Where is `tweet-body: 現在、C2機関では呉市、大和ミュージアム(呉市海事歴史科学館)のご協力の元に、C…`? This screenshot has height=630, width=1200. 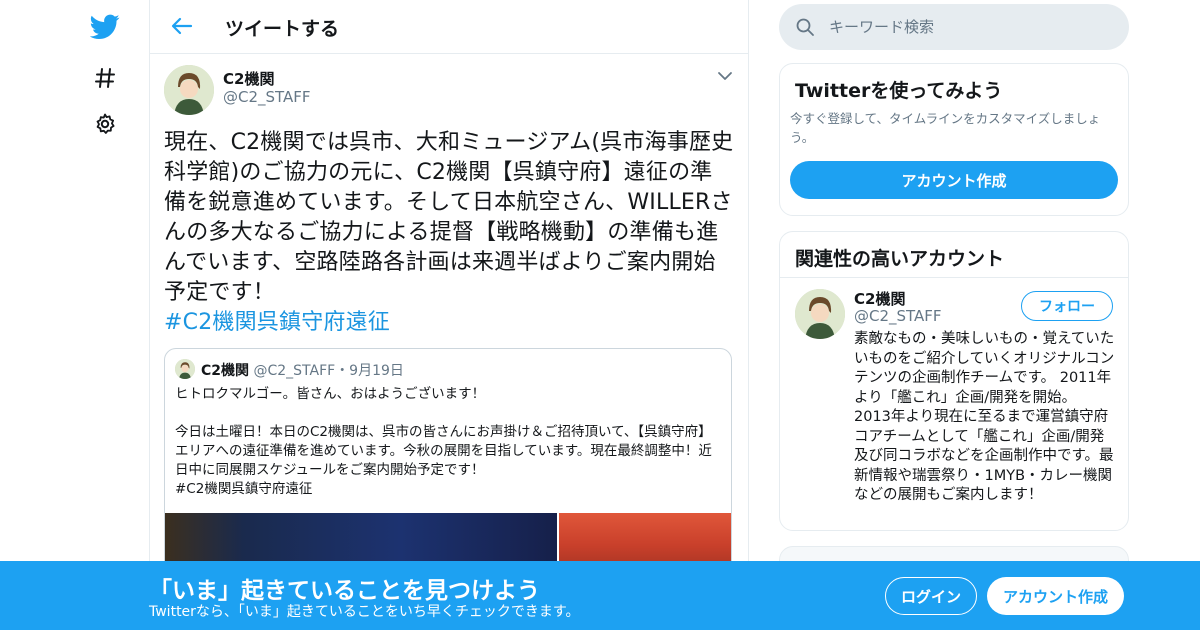 tweet-body: 現在、C2機関では呉市、大和ミュージアム(呉市海事歴史科学館)のご協力の元に、C… is located at coordinates (449, 217).